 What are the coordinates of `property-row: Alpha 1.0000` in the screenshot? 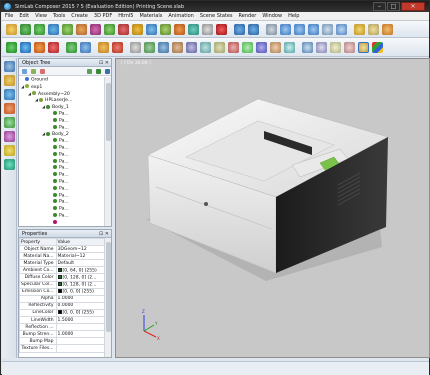 It's located at (63, 298).